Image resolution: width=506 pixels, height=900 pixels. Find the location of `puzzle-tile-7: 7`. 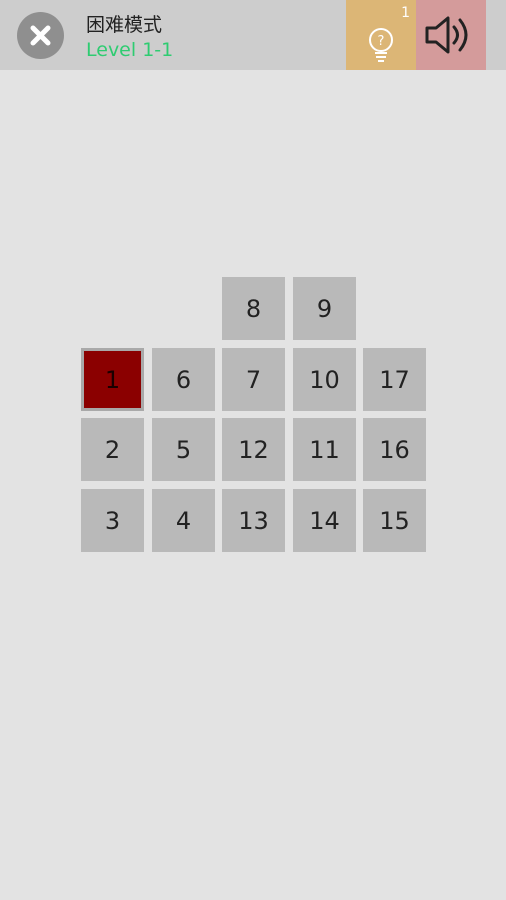

puzzle-tile-7: 7 is located at coordinates (253, 379).